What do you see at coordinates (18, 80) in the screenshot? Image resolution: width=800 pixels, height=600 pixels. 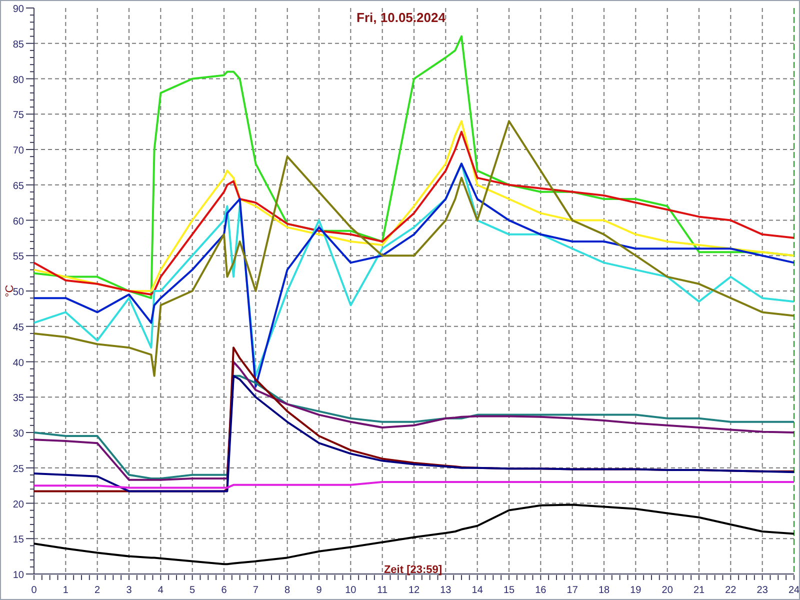 I see `y-tick-label: 80` at bounding box center [18, 80].